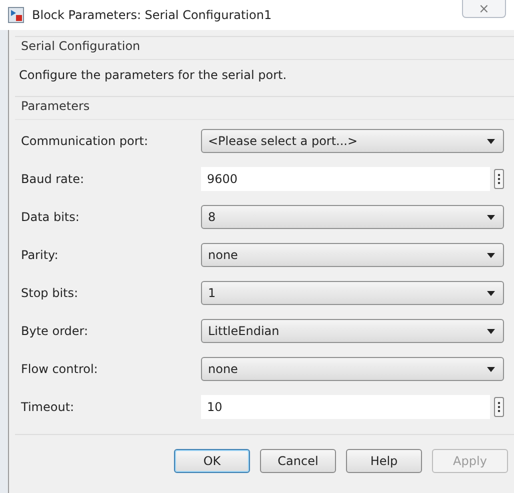 The height and width of the screenshot is (493, 514). I want to click on field-label: Data bits:, so click(50, 217).